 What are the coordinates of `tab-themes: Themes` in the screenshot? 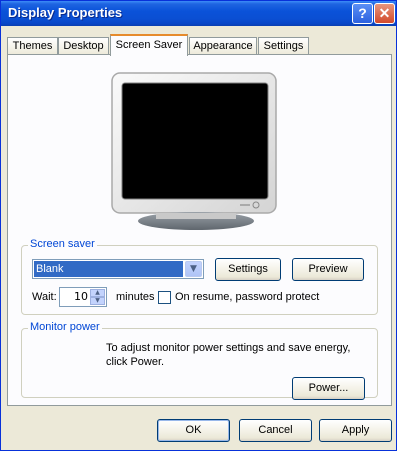 It's located at (32, 46).